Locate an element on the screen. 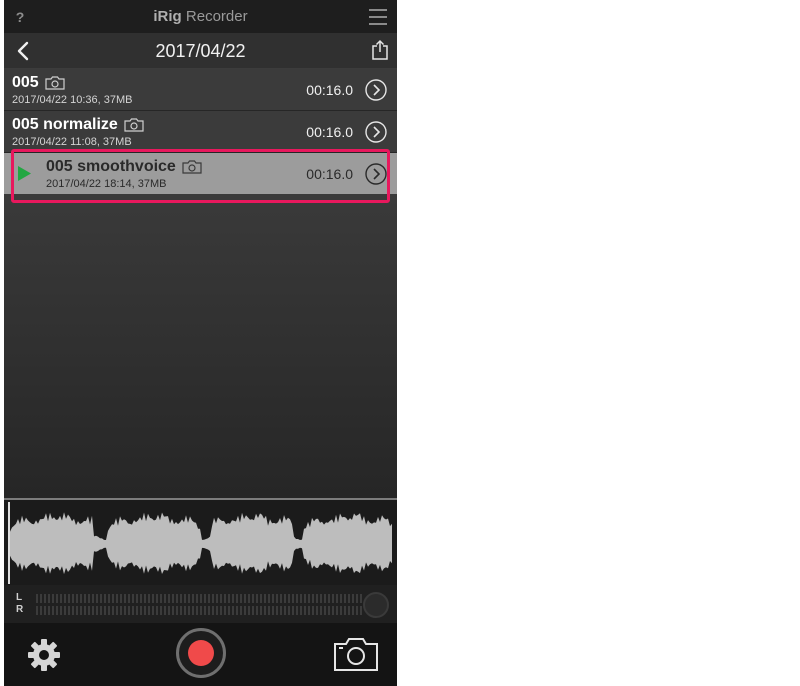 The height and width of the screenshot is (686, 800). app-top-bar: ? iRig Recorder is located at coordinates (200, 16).